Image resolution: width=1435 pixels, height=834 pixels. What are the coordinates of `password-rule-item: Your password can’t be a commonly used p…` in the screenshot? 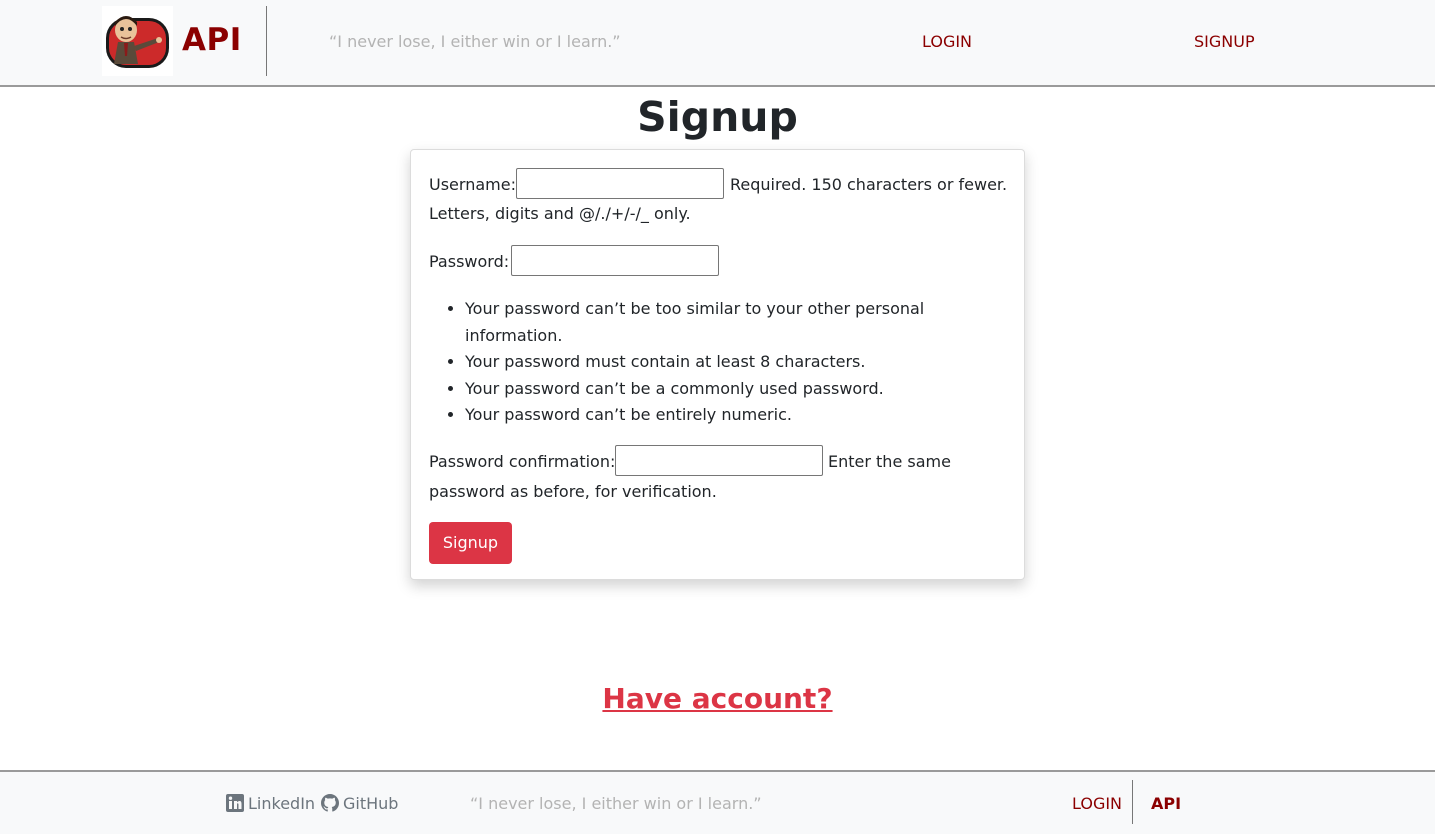 It's located at (715, 389).